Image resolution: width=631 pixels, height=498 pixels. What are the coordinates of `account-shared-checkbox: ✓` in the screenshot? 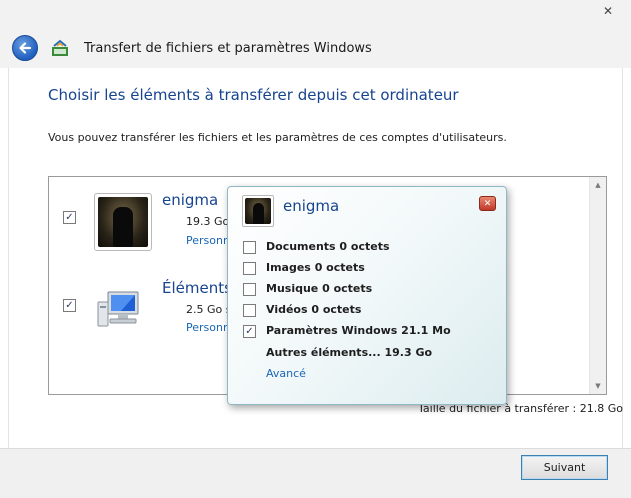 It's located at (69, 305).